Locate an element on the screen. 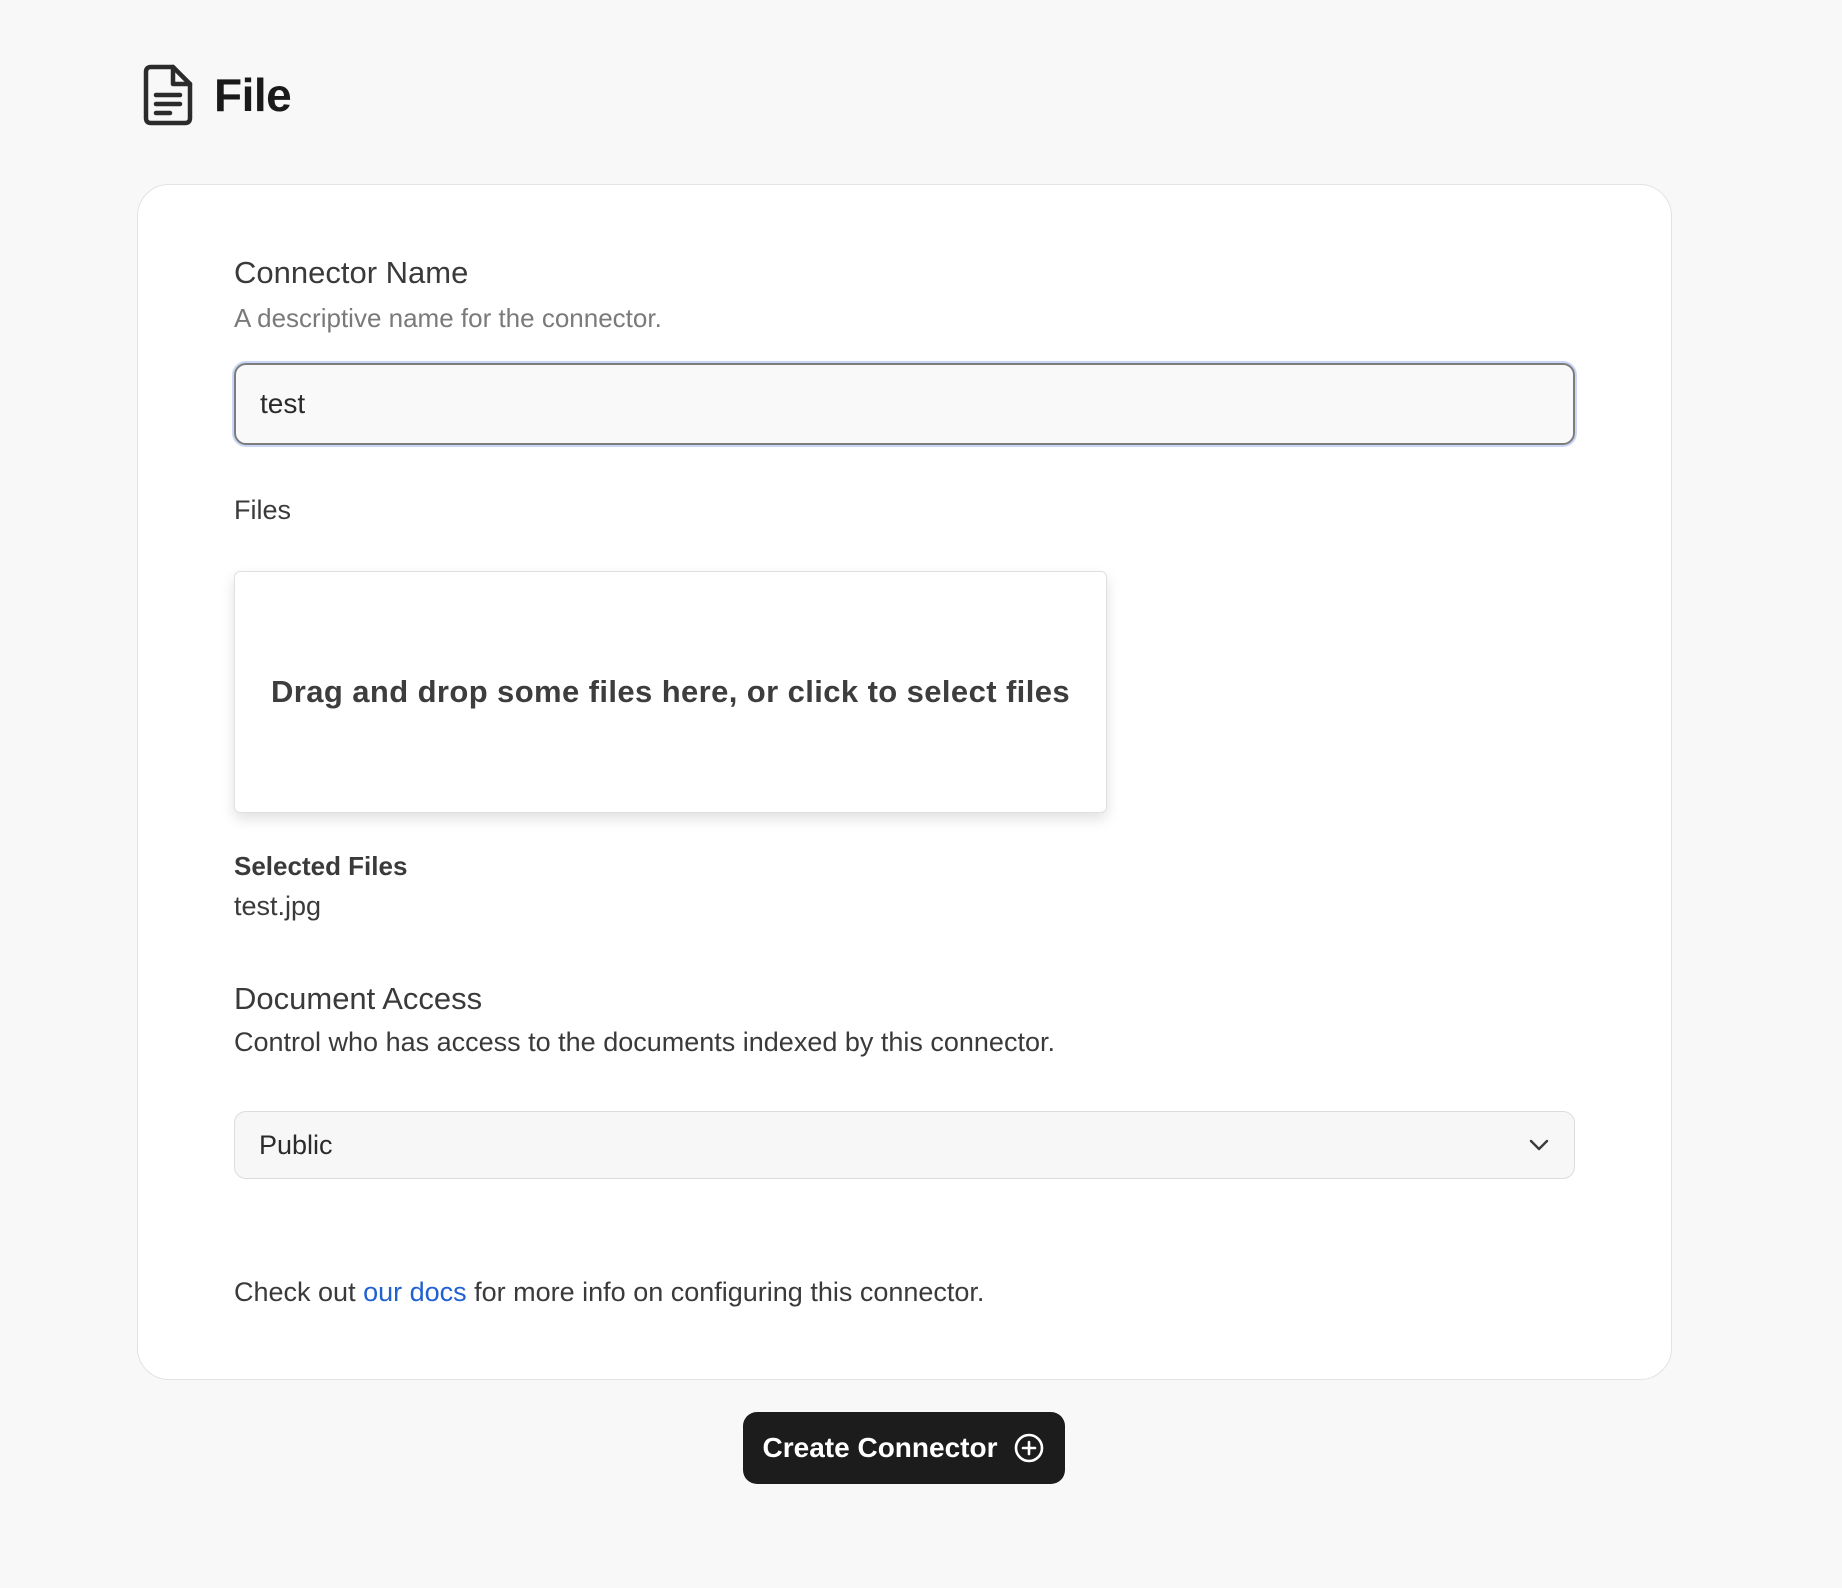 This screenshot has width=1842, height=1588. selected-file-item: test.jpg is located at coordinates (278, 906).